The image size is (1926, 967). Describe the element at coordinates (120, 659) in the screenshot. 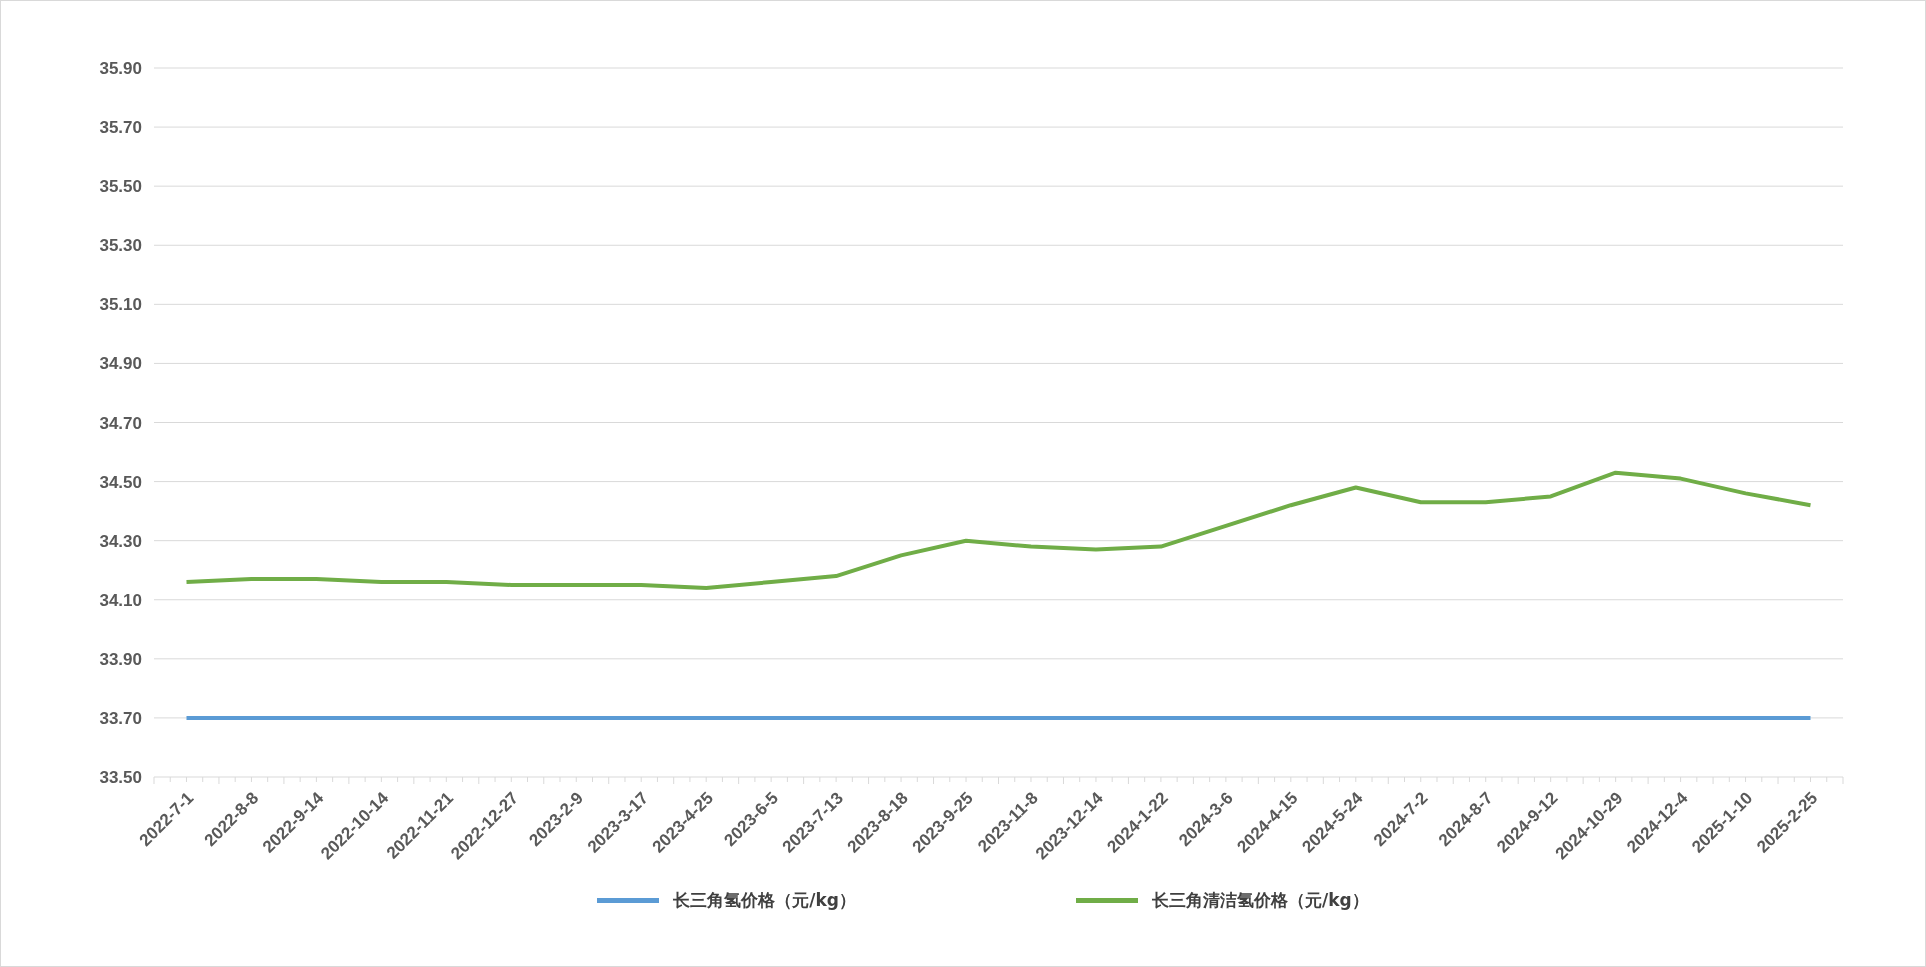

I see `y-axis-label: 33.90` at that location.